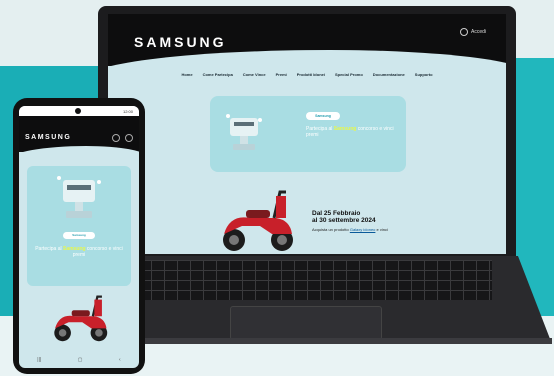  Describe the element at coordinates (345, 129) in the screenshot. I see `banner-headline-highlight: Samsung` at that location.